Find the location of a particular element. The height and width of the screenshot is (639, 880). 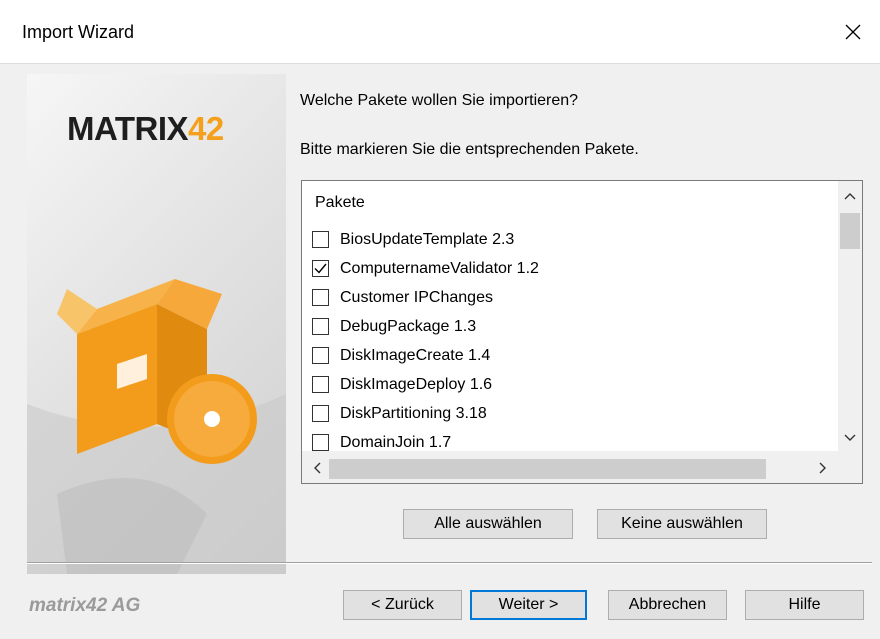

list-item: Customer IPChanges is located at coordinates (425, 297).